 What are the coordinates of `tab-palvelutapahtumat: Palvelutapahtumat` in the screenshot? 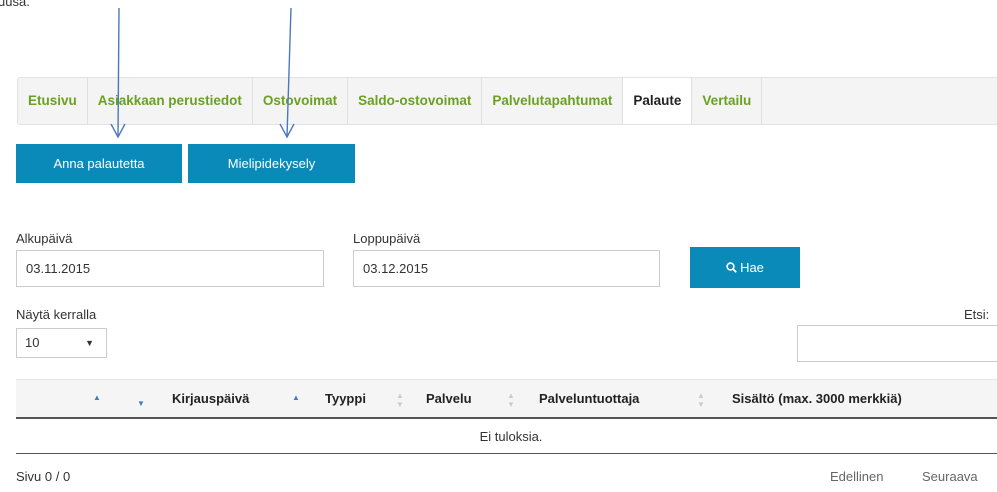 It's located at (553, 101).